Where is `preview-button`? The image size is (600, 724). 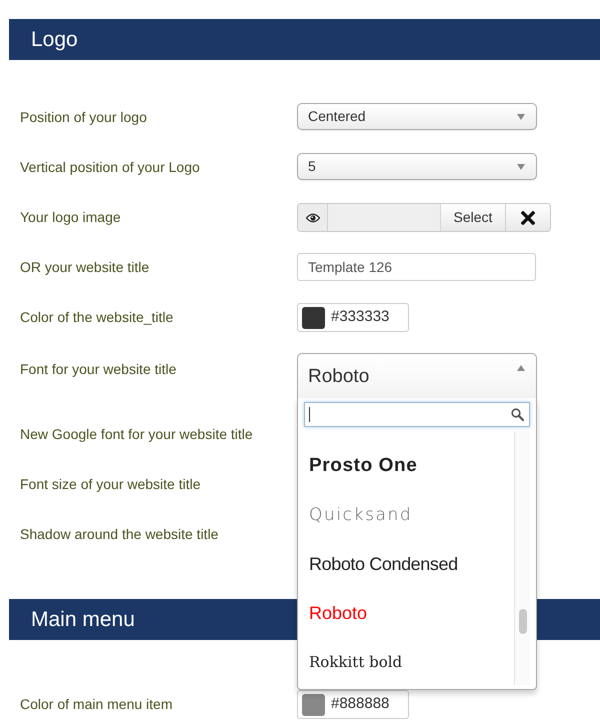
preview-button is located at coordinates (313, 217).